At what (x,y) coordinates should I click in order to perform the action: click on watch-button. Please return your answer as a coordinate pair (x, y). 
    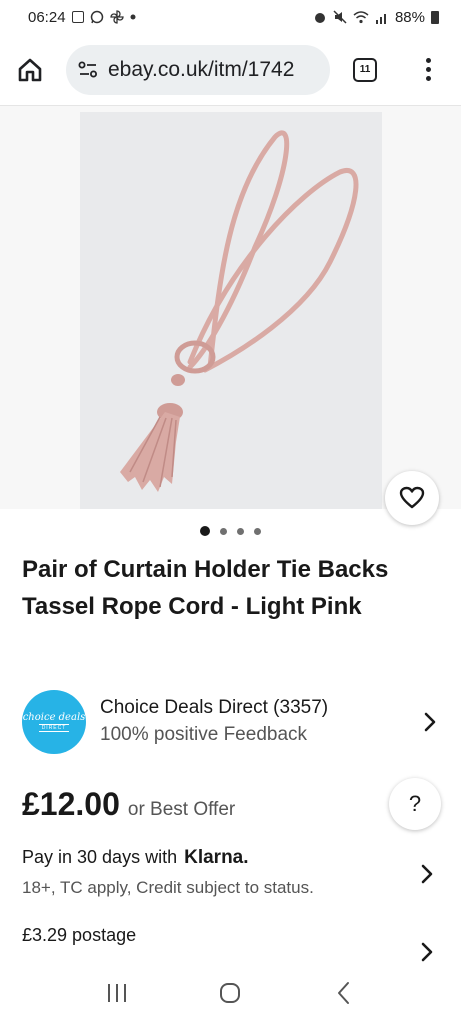
    Looking at the image, I should click on (412, 498).